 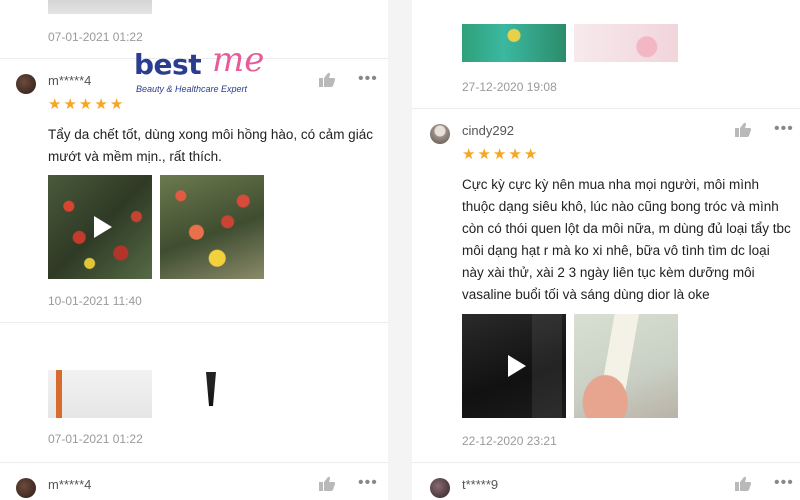 I want to click on logo-wordmark-me: me, so click(x=238, y=60).